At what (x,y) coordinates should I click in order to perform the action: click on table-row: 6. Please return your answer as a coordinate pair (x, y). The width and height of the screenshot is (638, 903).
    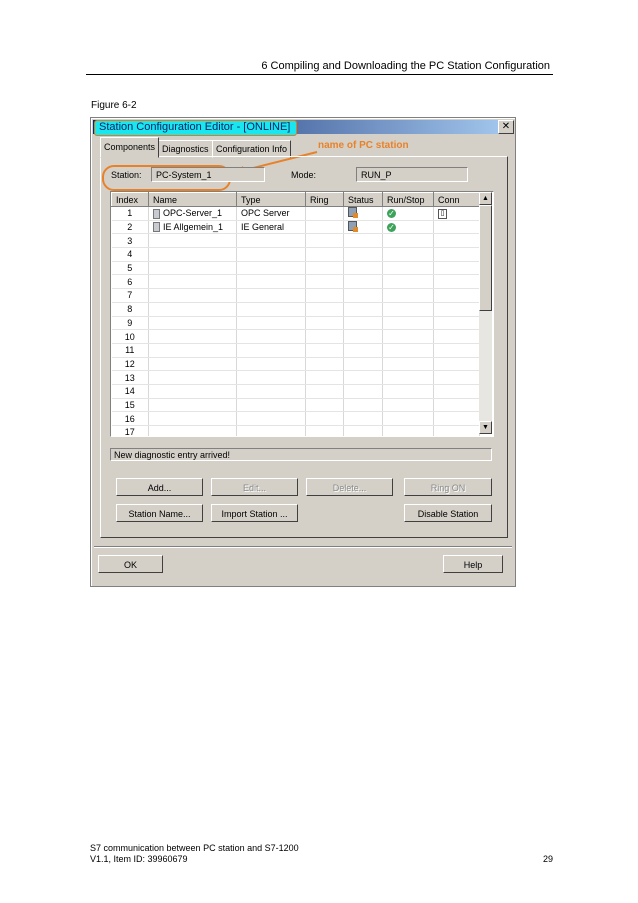
    Looking at the image, I should click on (295, 282).